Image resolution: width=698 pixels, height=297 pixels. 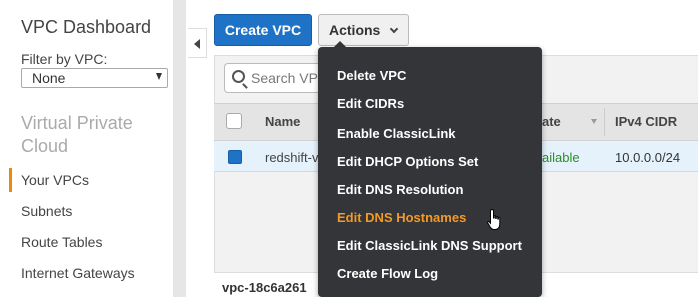 I want to click on row-state: ailable, so click(x=561, y=157).